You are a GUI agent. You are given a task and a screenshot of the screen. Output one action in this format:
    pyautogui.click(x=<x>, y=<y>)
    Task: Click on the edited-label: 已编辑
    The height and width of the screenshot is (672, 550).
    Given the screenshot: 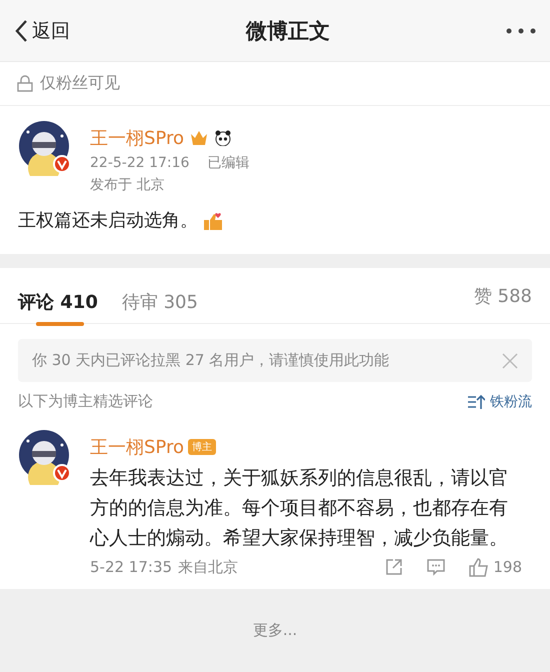 What is the action you would take?
    pyautogui.click(x=228, y=163)
    